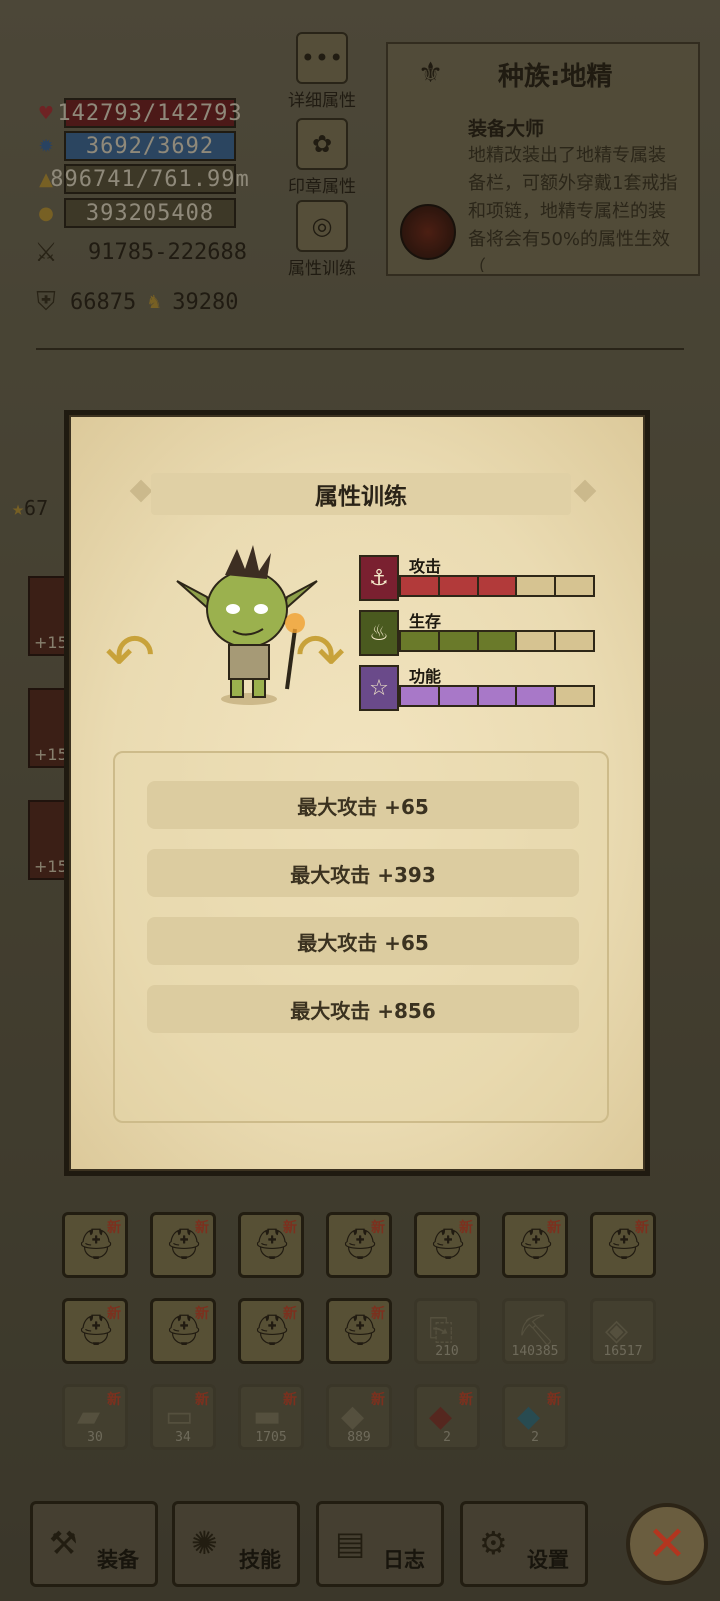 The width and height of the screenshot is (720, 1601). I want to click on survival-bar-row: ♨ 生存, so click(479, 633).